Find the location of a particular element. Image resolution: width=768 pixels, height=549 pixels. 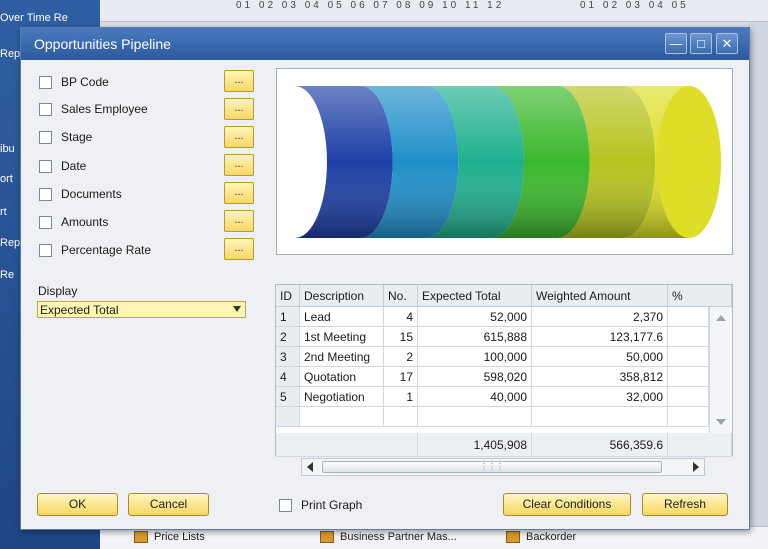

column-header-description: Description is located at coordinates (342, 296).